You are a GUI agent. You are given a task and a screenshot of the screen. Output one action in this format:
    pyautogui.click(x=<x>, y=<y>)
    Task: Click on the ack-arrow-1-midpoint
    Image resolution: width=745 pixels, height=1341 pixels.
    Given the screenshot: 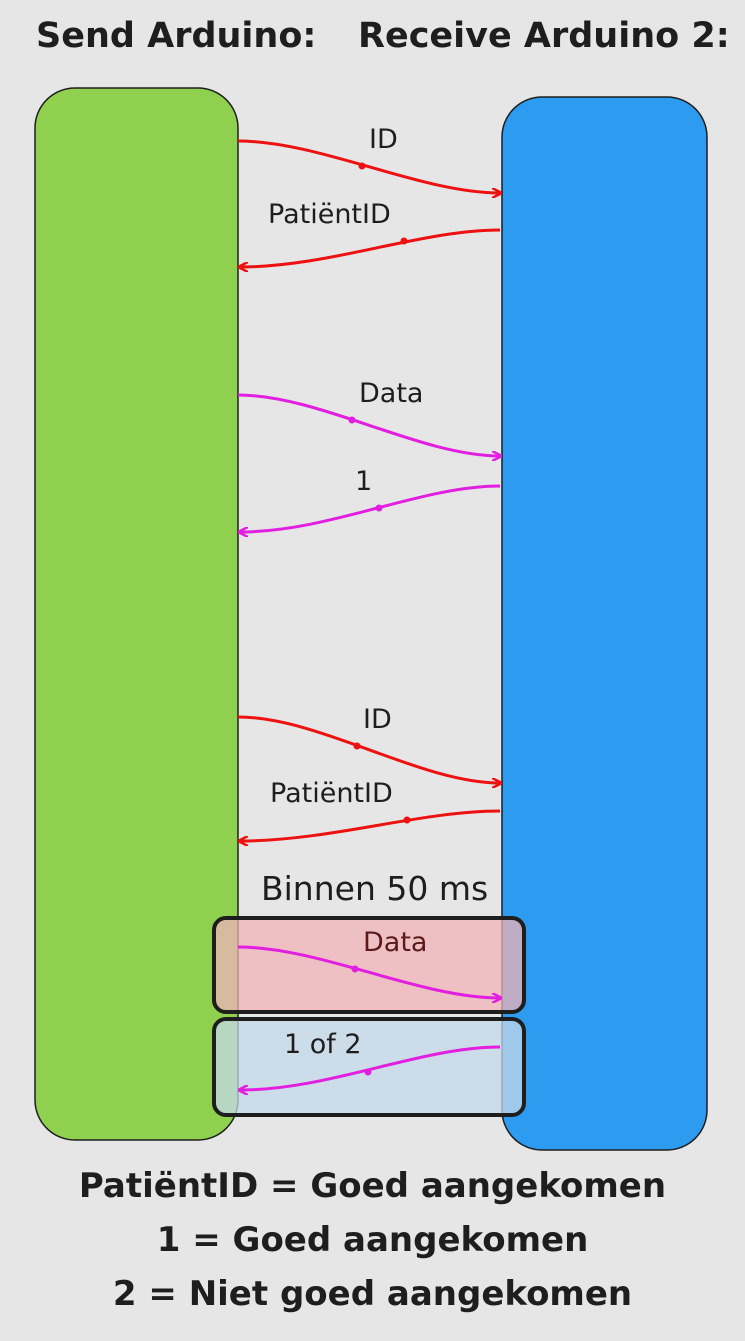 What is the action you would take?
    pyautogui.click(x=379, y=508)
    